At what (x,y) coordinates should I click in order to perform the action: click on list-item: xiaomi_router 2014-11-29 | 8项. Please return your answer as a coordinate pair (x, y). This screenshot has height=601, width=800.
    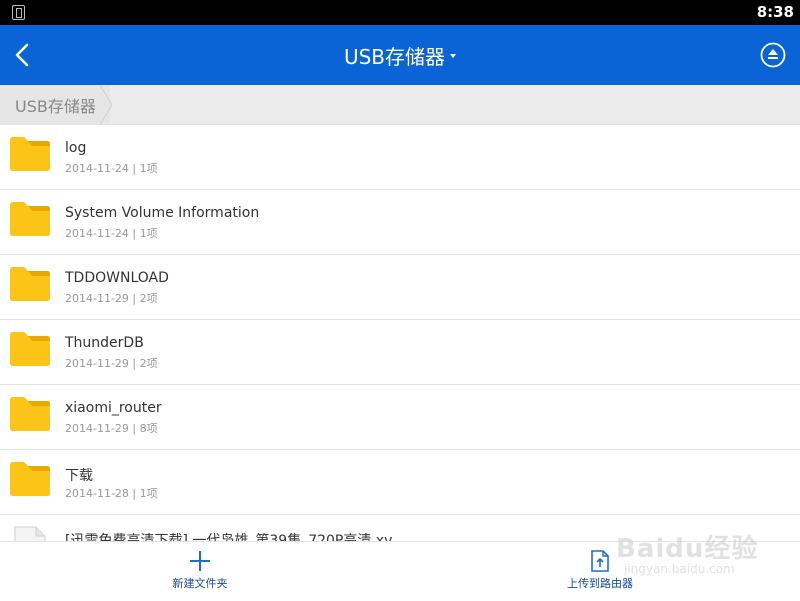
    Looking at the image, I should click on (400, 417).